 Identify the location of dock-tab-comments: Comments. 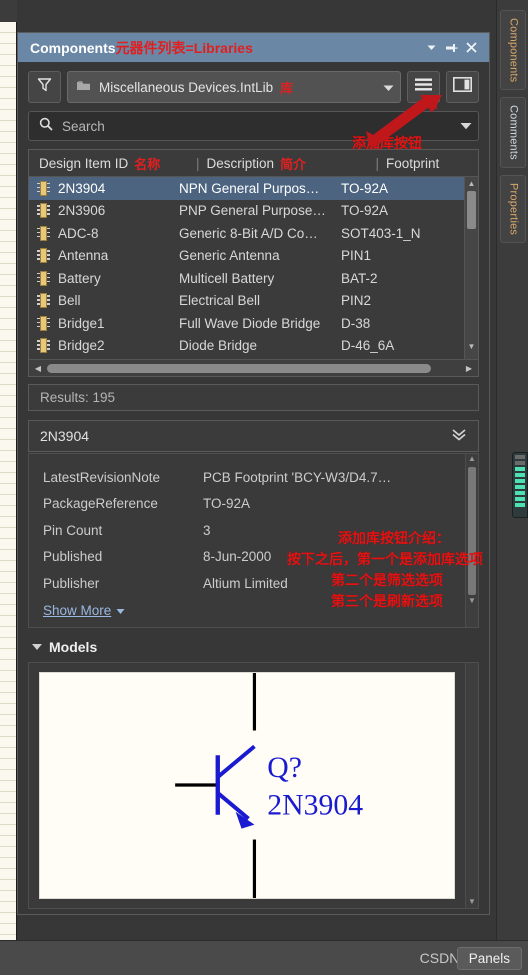
(512, 133).